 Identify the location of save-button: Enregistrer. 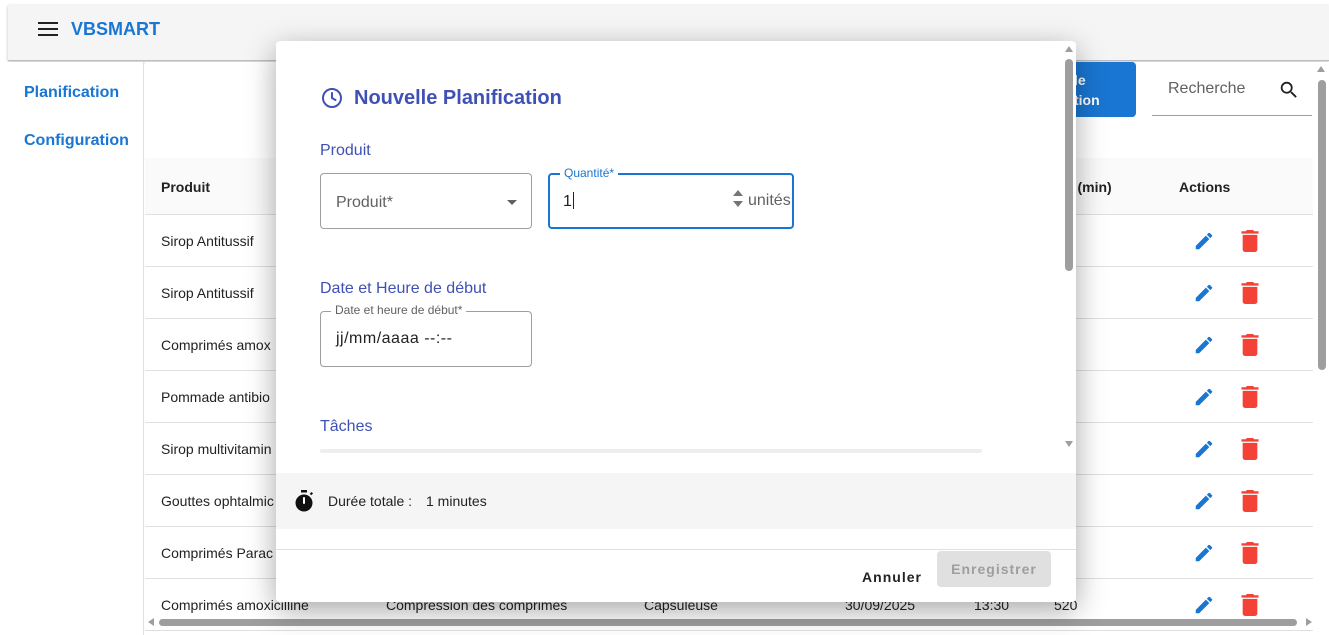
(994, 569).